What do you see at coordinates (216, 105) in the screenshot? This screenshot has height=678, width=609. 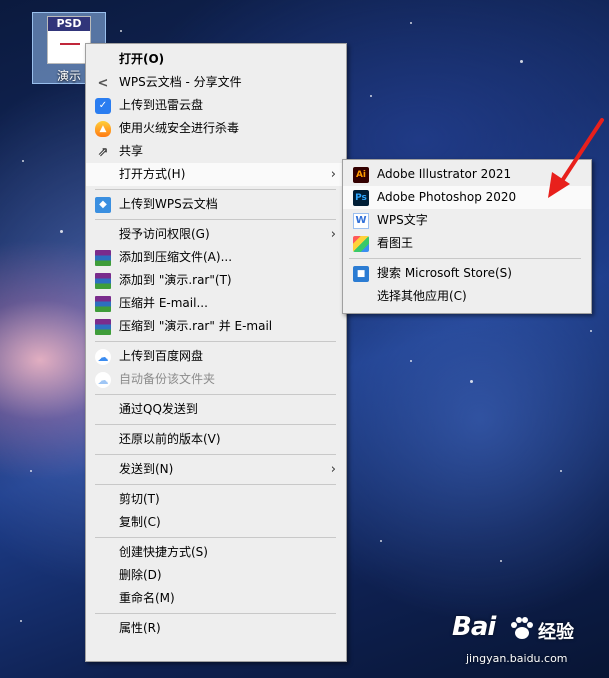 I see `menu-item-upload-xunlei: ✓ 上传到迅雷云盘` at bounding box center [216, 105].